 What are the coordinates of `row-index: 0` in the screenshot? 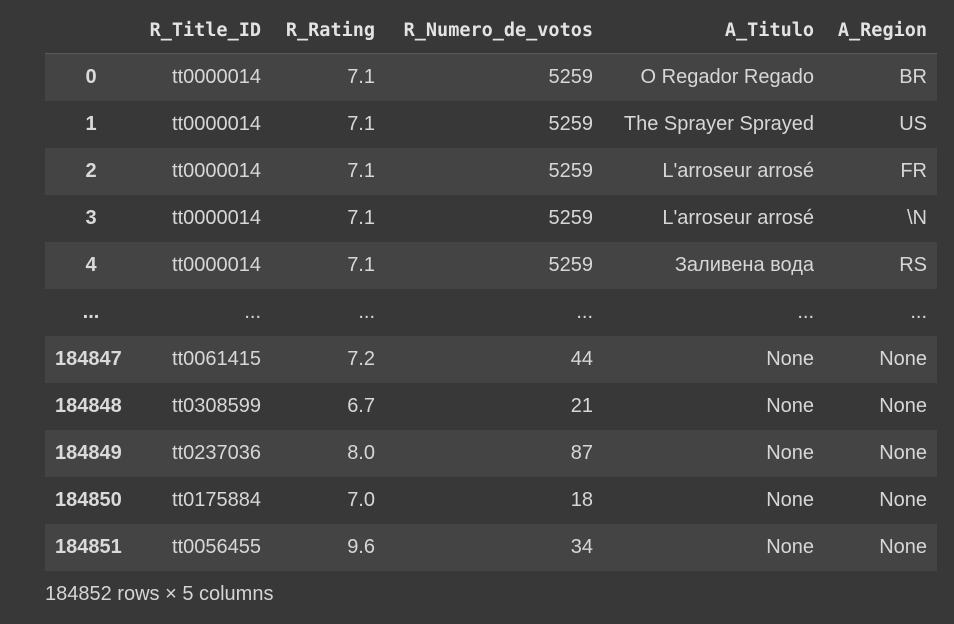 It's located at (91, 76).